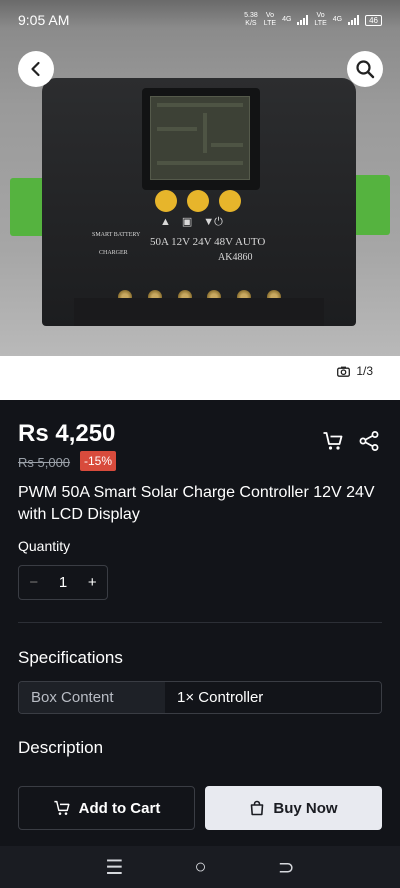  I want to click on quantity-increase-button: +, so click(92, 582).